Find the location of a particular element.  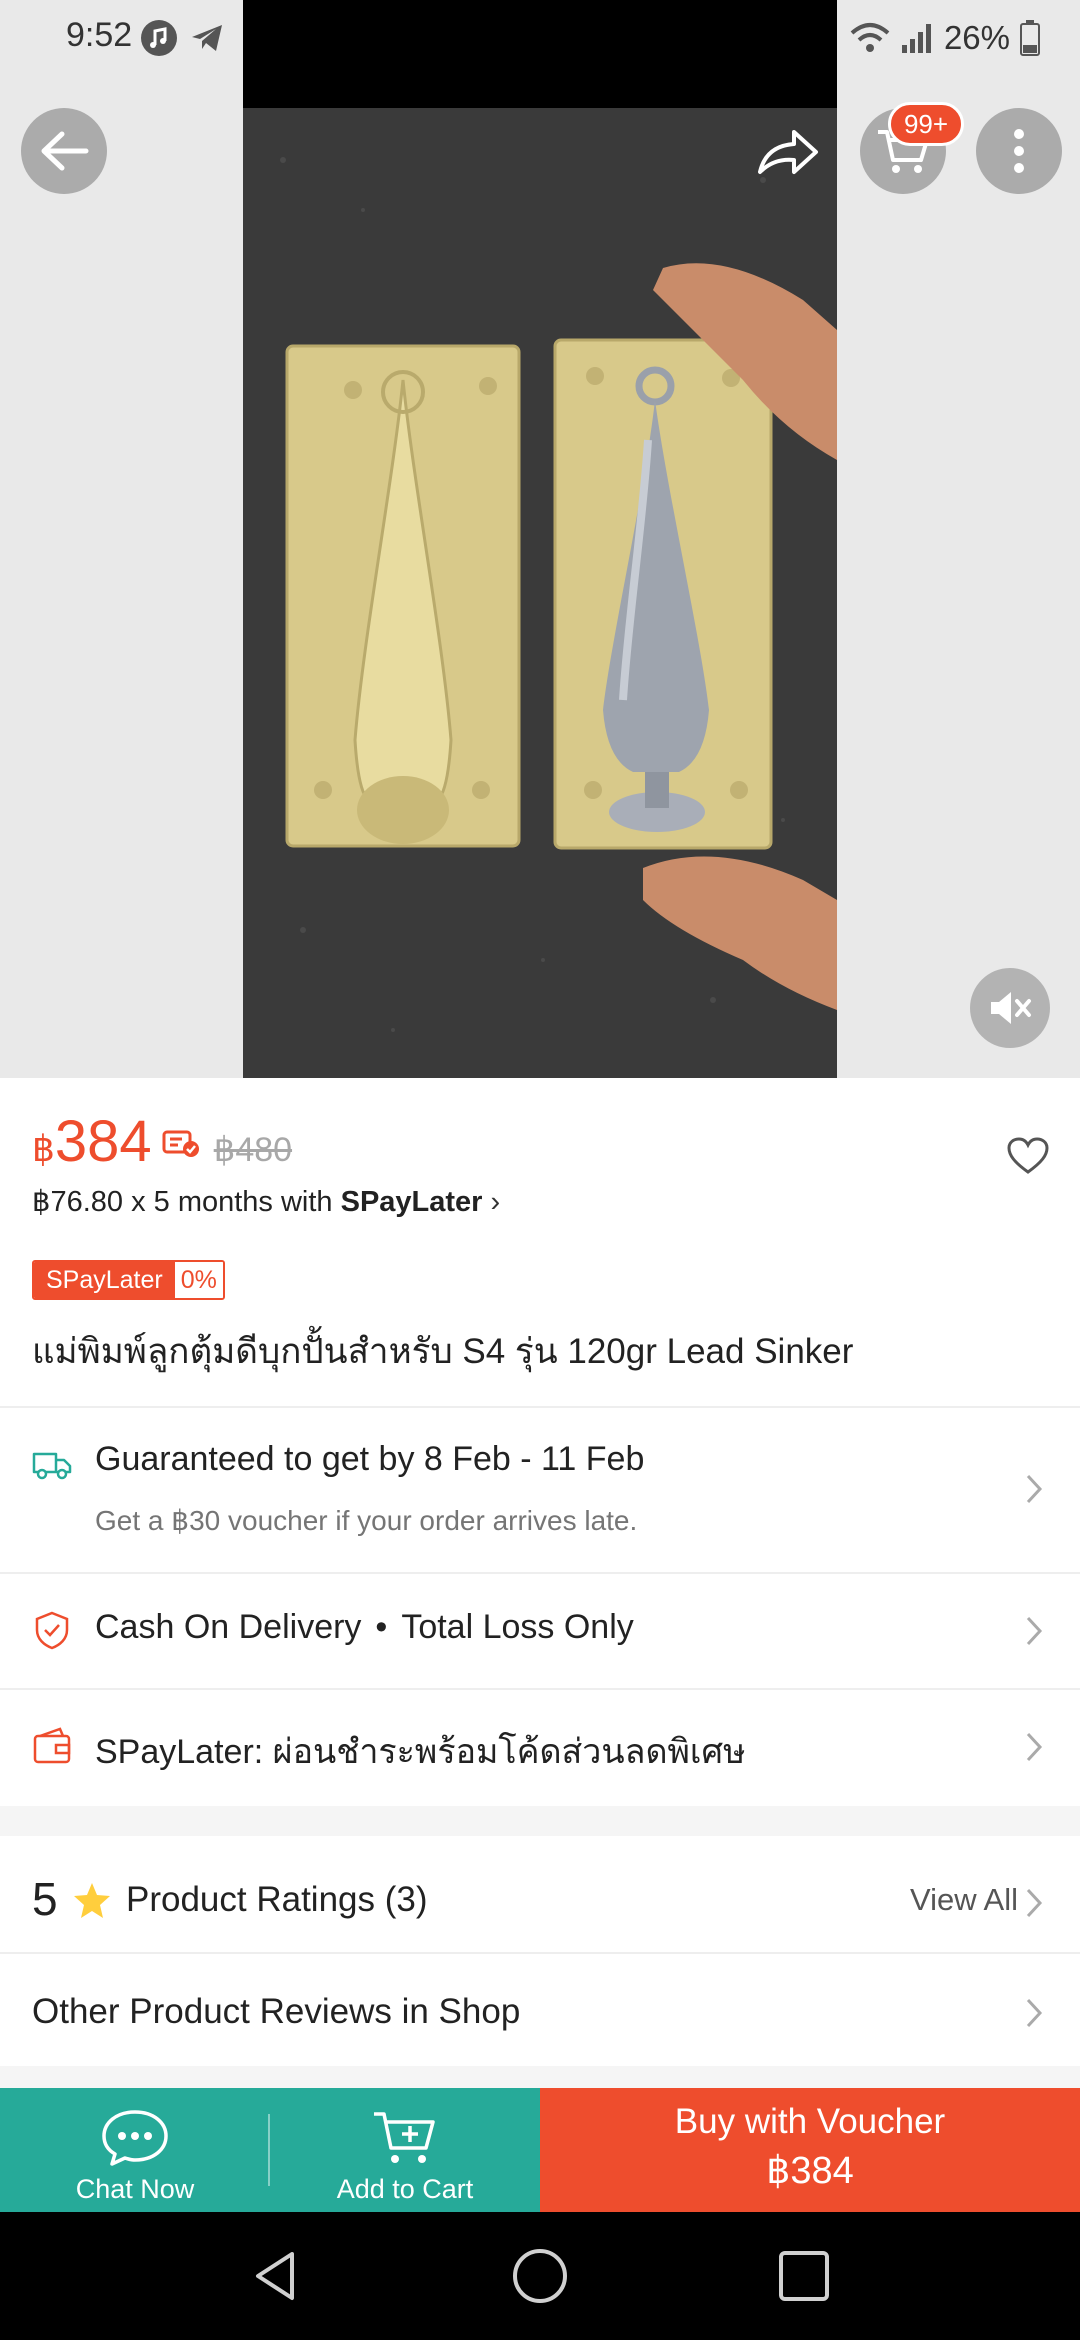

battery-icon is located at coordinates (1030, 38).